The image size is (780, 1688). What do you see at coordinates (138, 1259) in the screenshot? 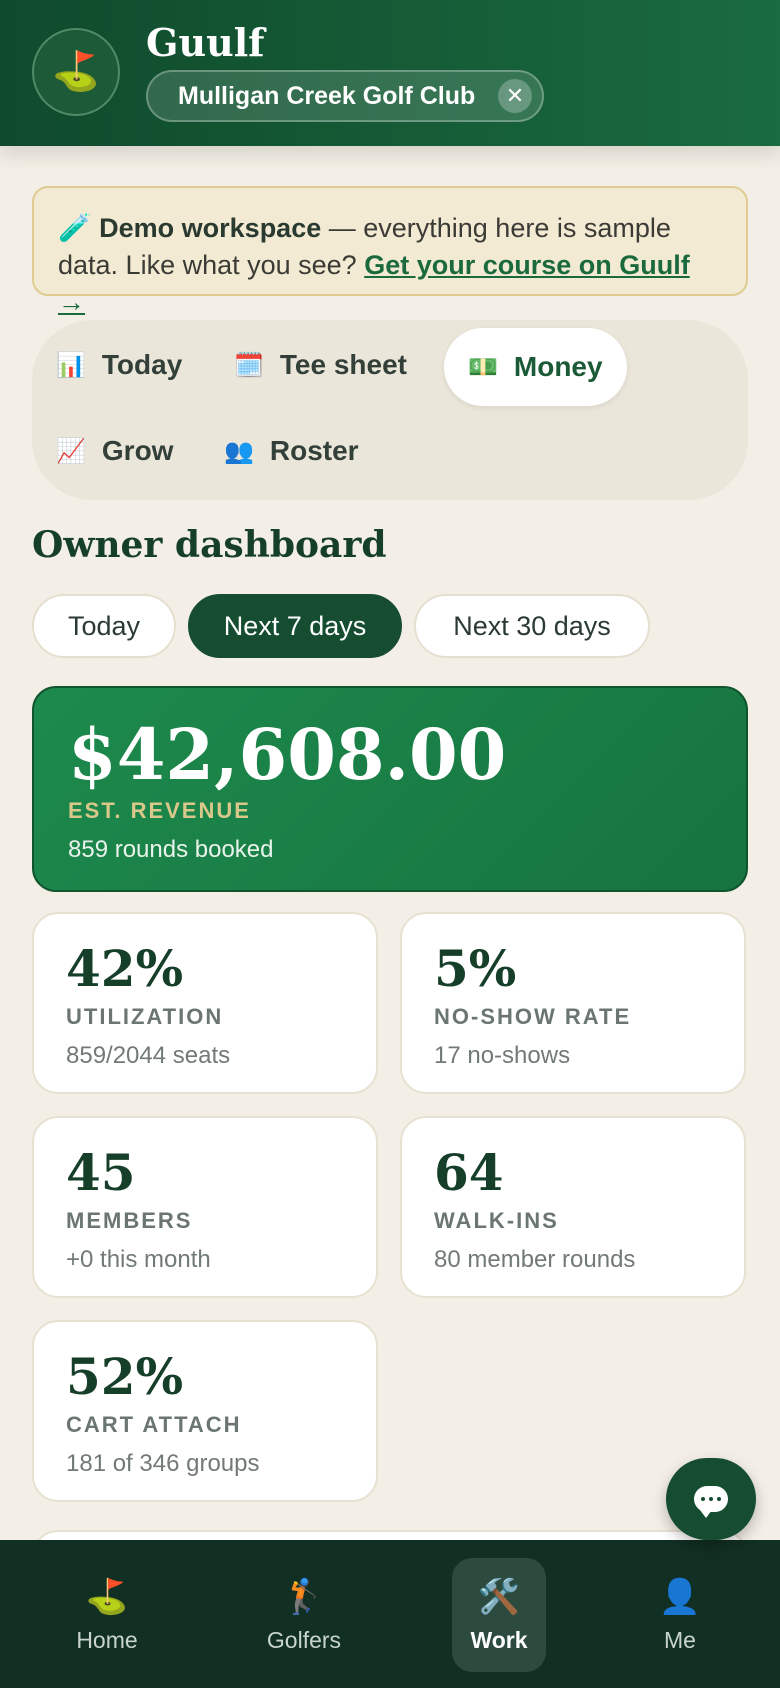
I see `stat-subtext: +0 this month` at bounding box center [138, 1259].